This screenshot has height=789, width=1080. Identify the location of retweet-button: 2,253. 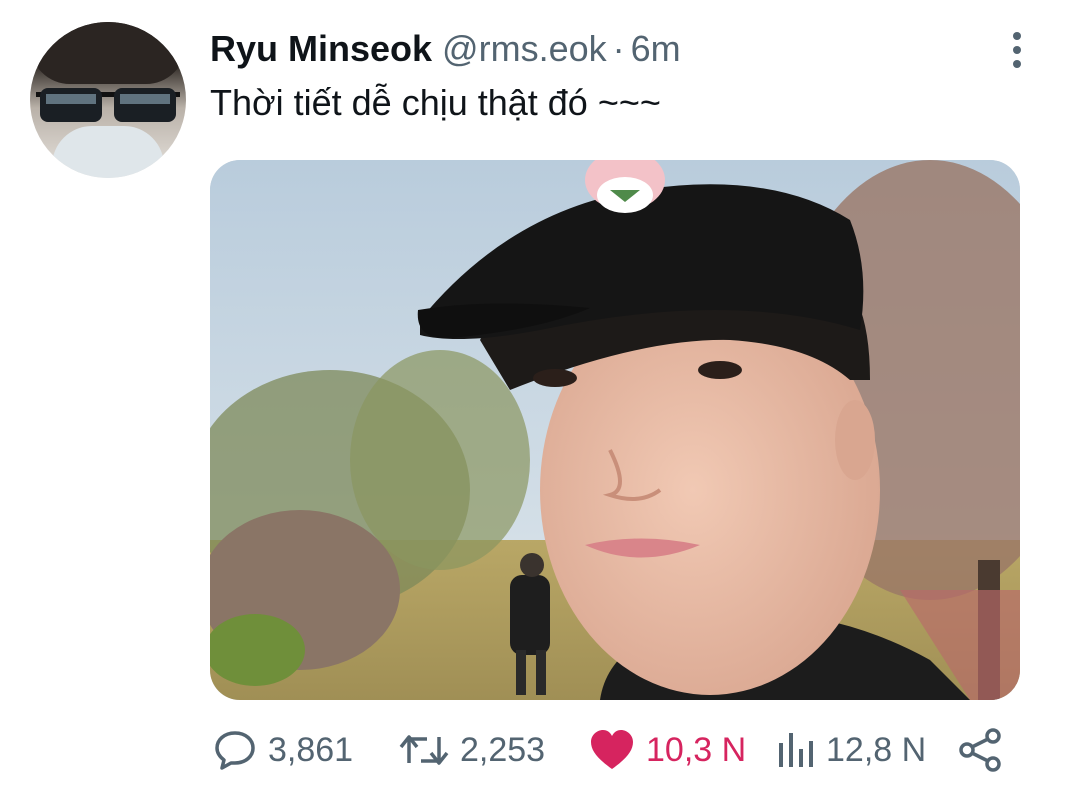
(471, 750).